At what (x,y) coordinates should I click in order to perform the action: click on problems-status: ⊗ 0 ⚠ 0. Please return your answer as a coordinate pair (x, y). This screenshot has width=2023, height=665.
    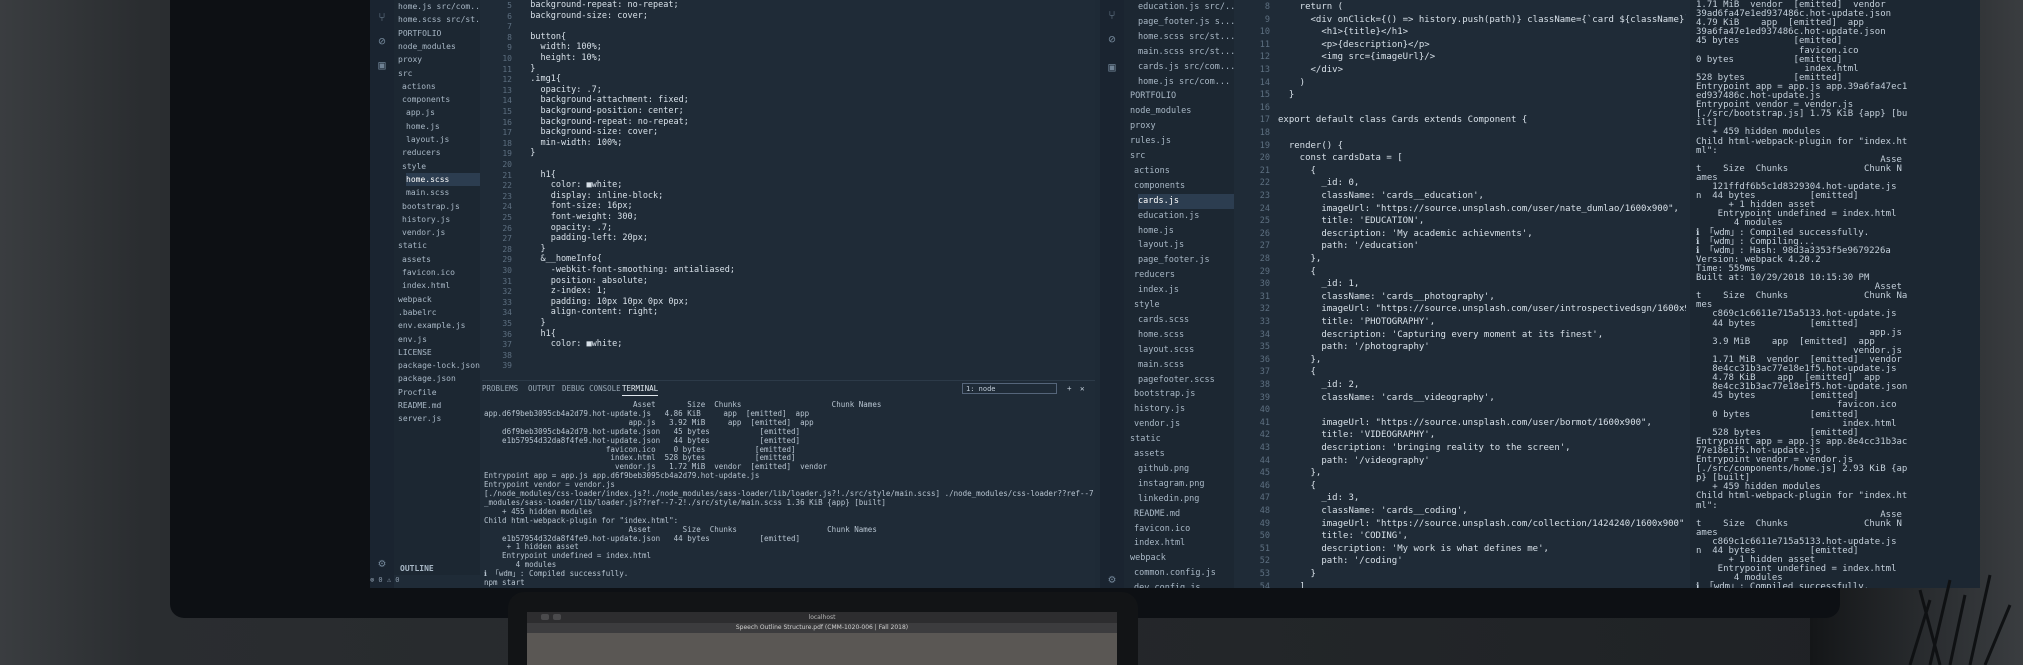
    Looking at the image, I should click on (385, 580).